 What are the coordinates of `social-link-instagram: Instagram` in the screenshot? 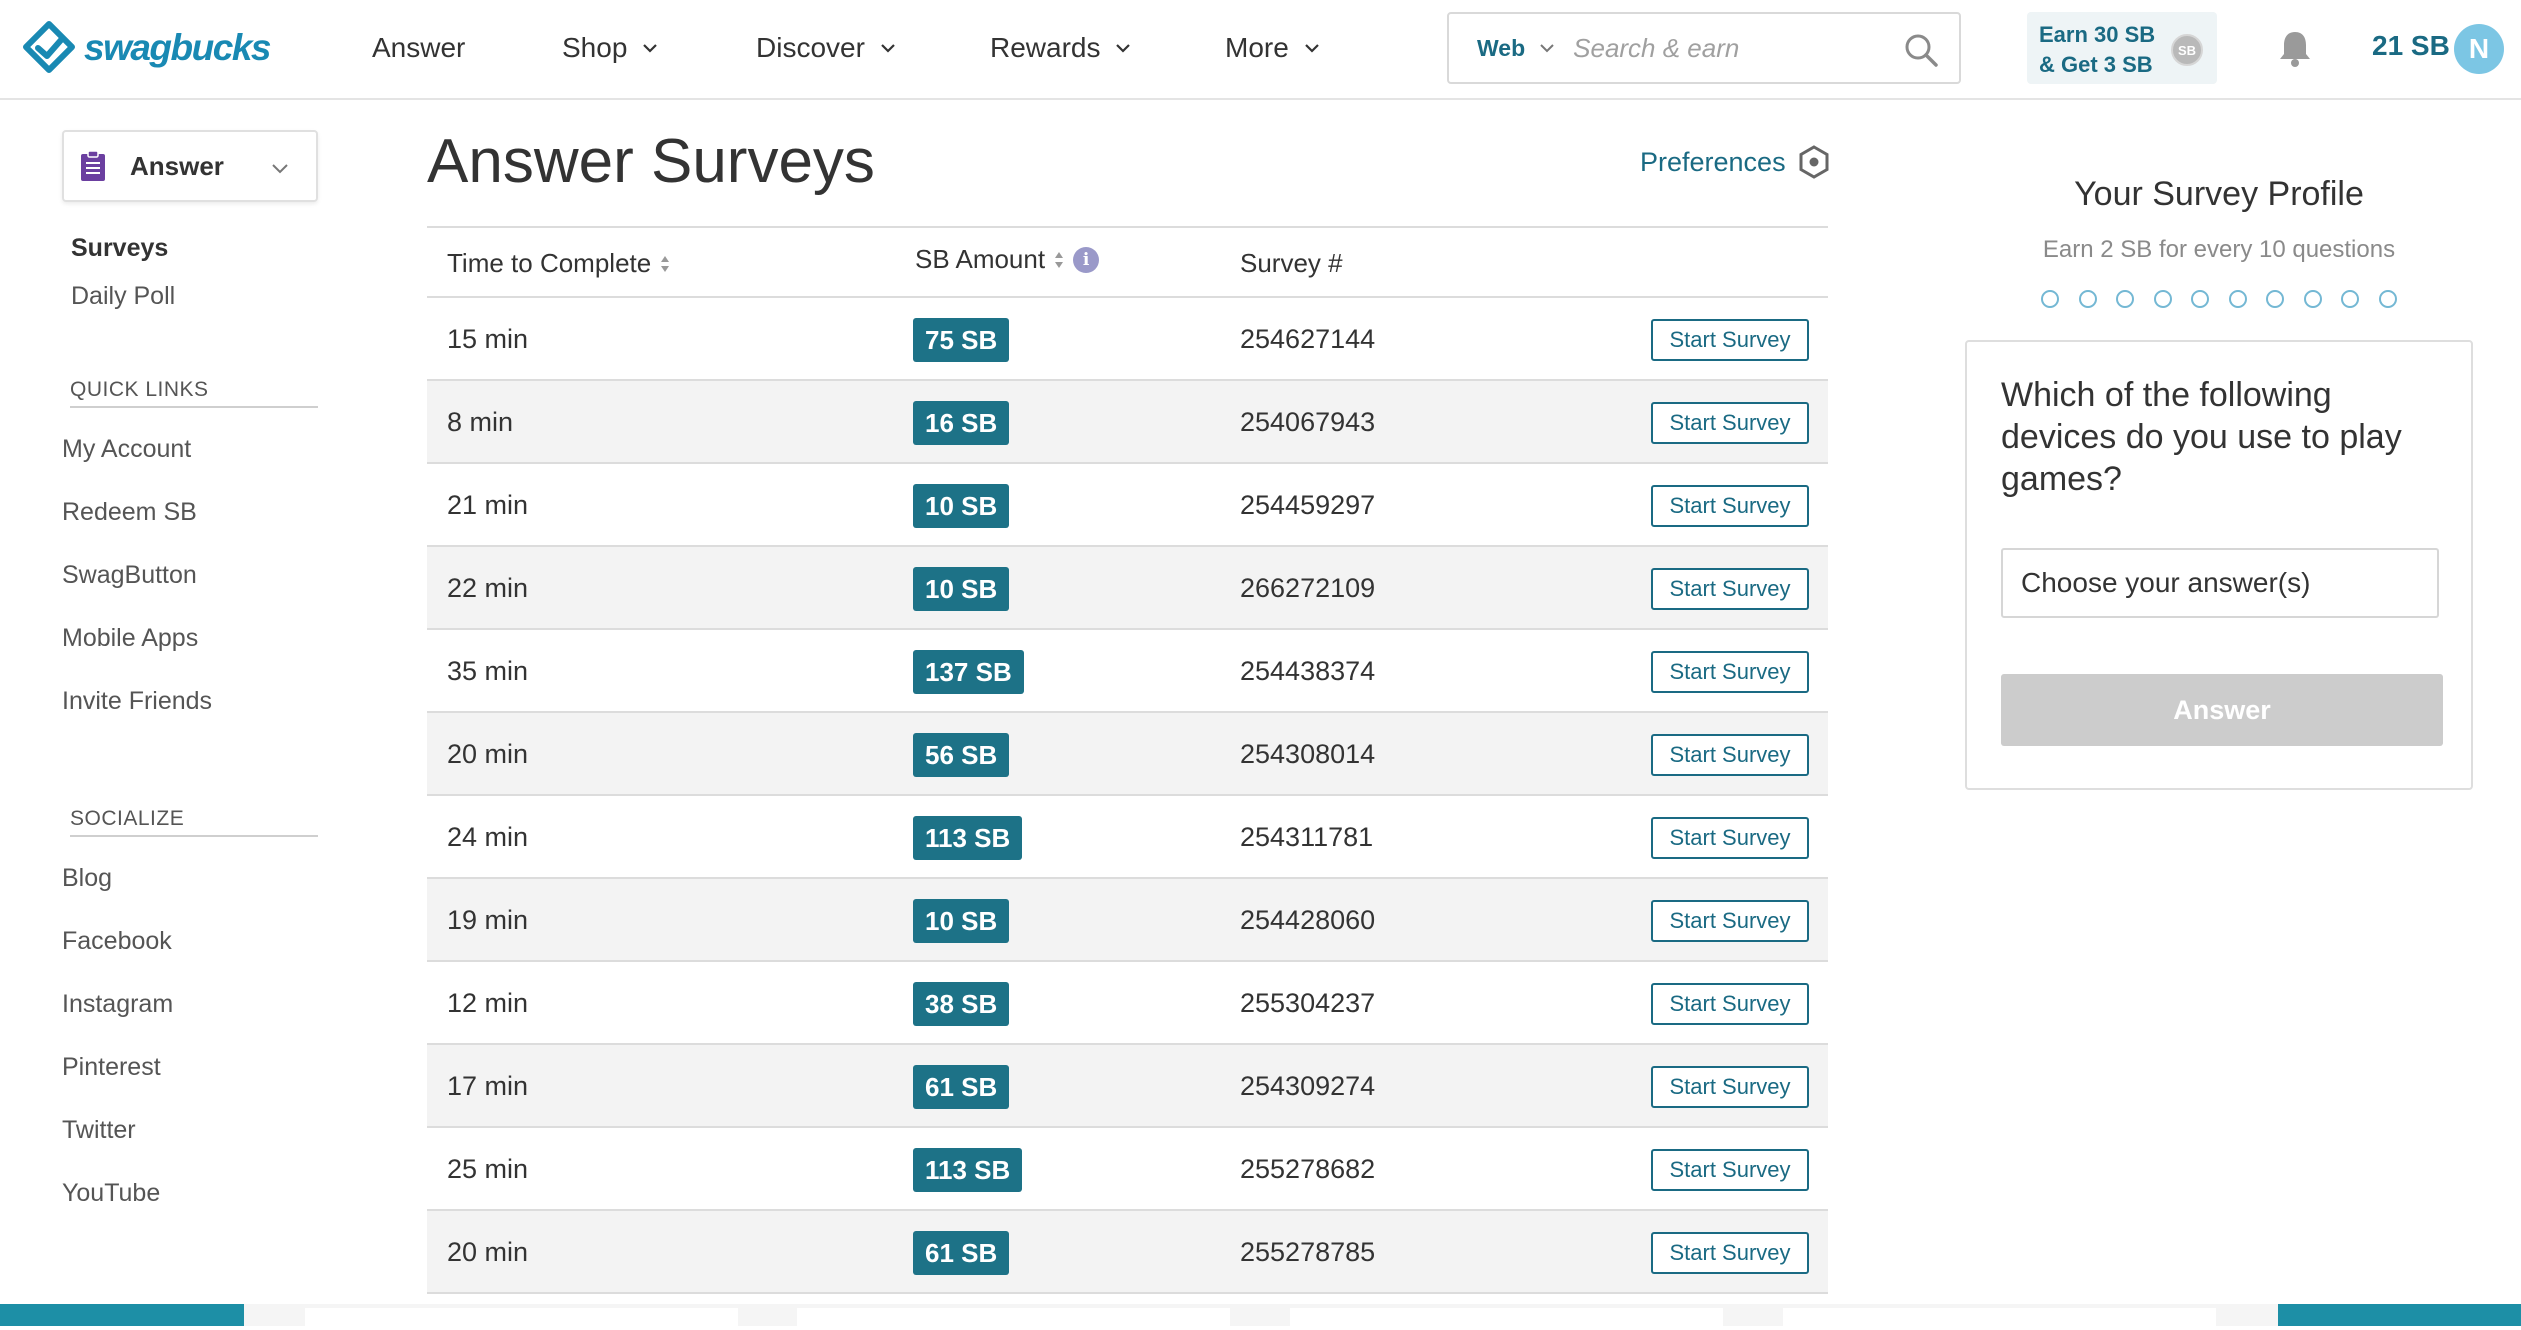 It's located at (117, 1004).